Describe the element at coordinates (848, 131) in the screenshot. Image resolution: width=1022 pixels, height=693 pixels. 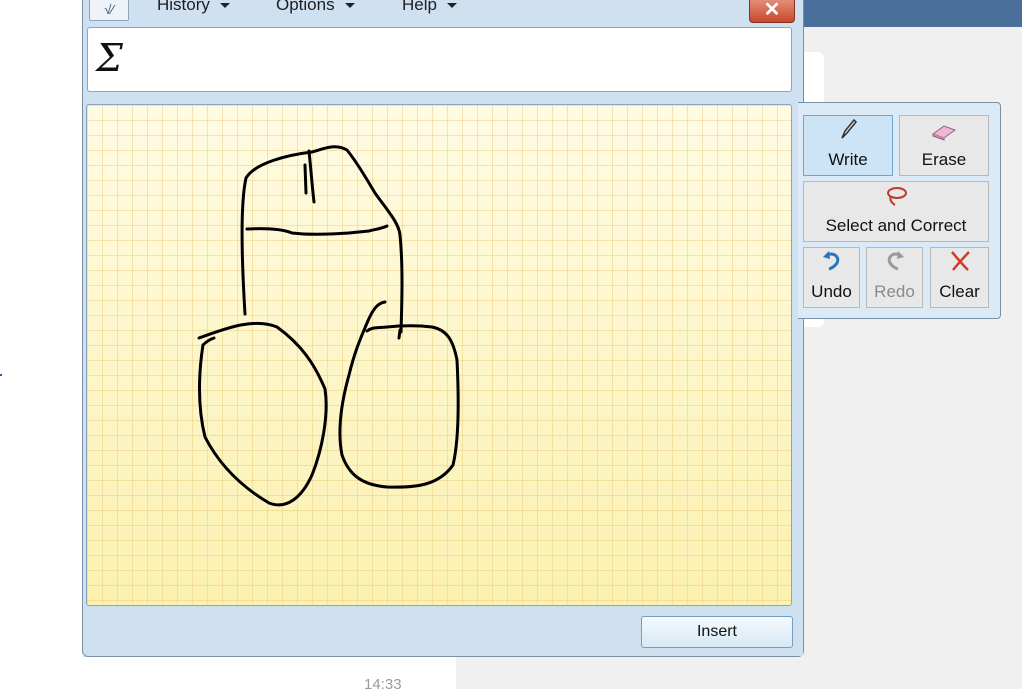
I see `pen-icon` at that location.